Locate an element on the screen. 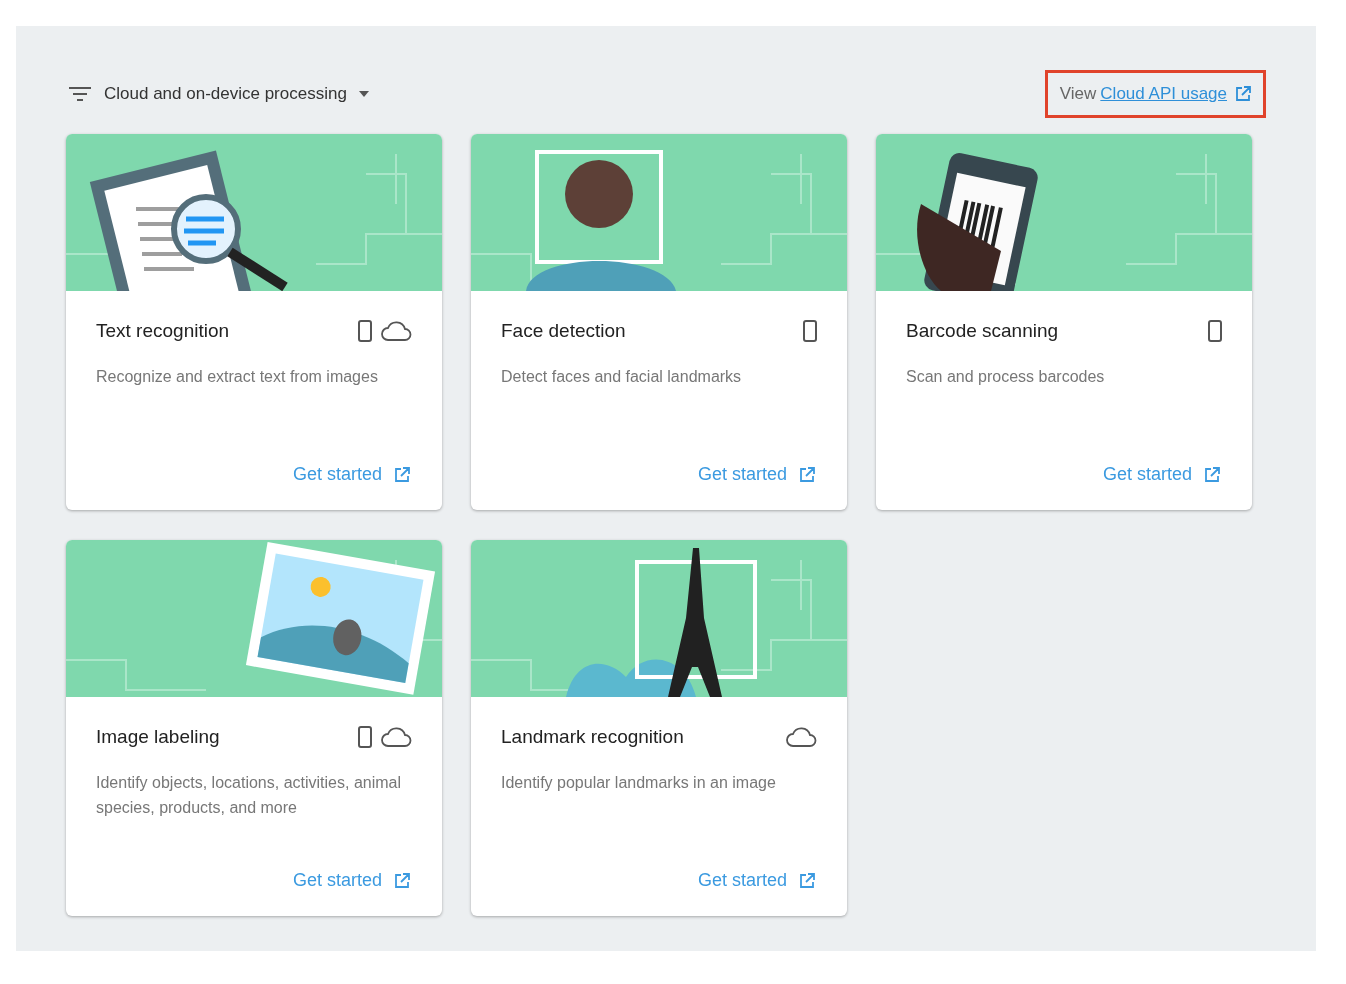 Image resolution: width=1346 pixels, height=984 pixels. card-description: Detect faces and facial landmarks is located at coordinates (622, 376).